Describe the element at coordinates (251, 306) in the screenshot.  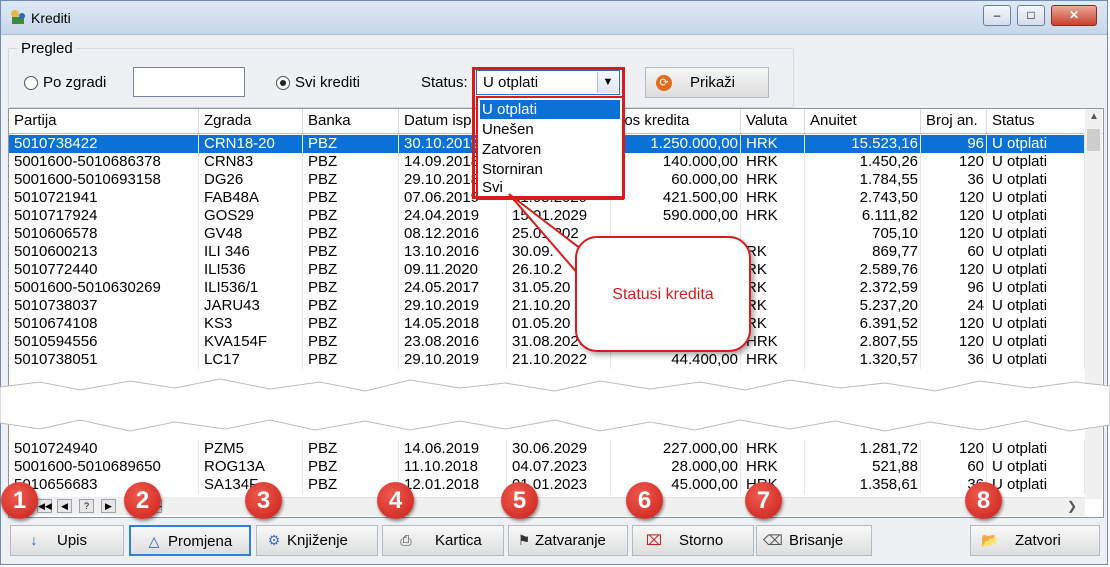
I see `table-cell: JARU43` at that location.